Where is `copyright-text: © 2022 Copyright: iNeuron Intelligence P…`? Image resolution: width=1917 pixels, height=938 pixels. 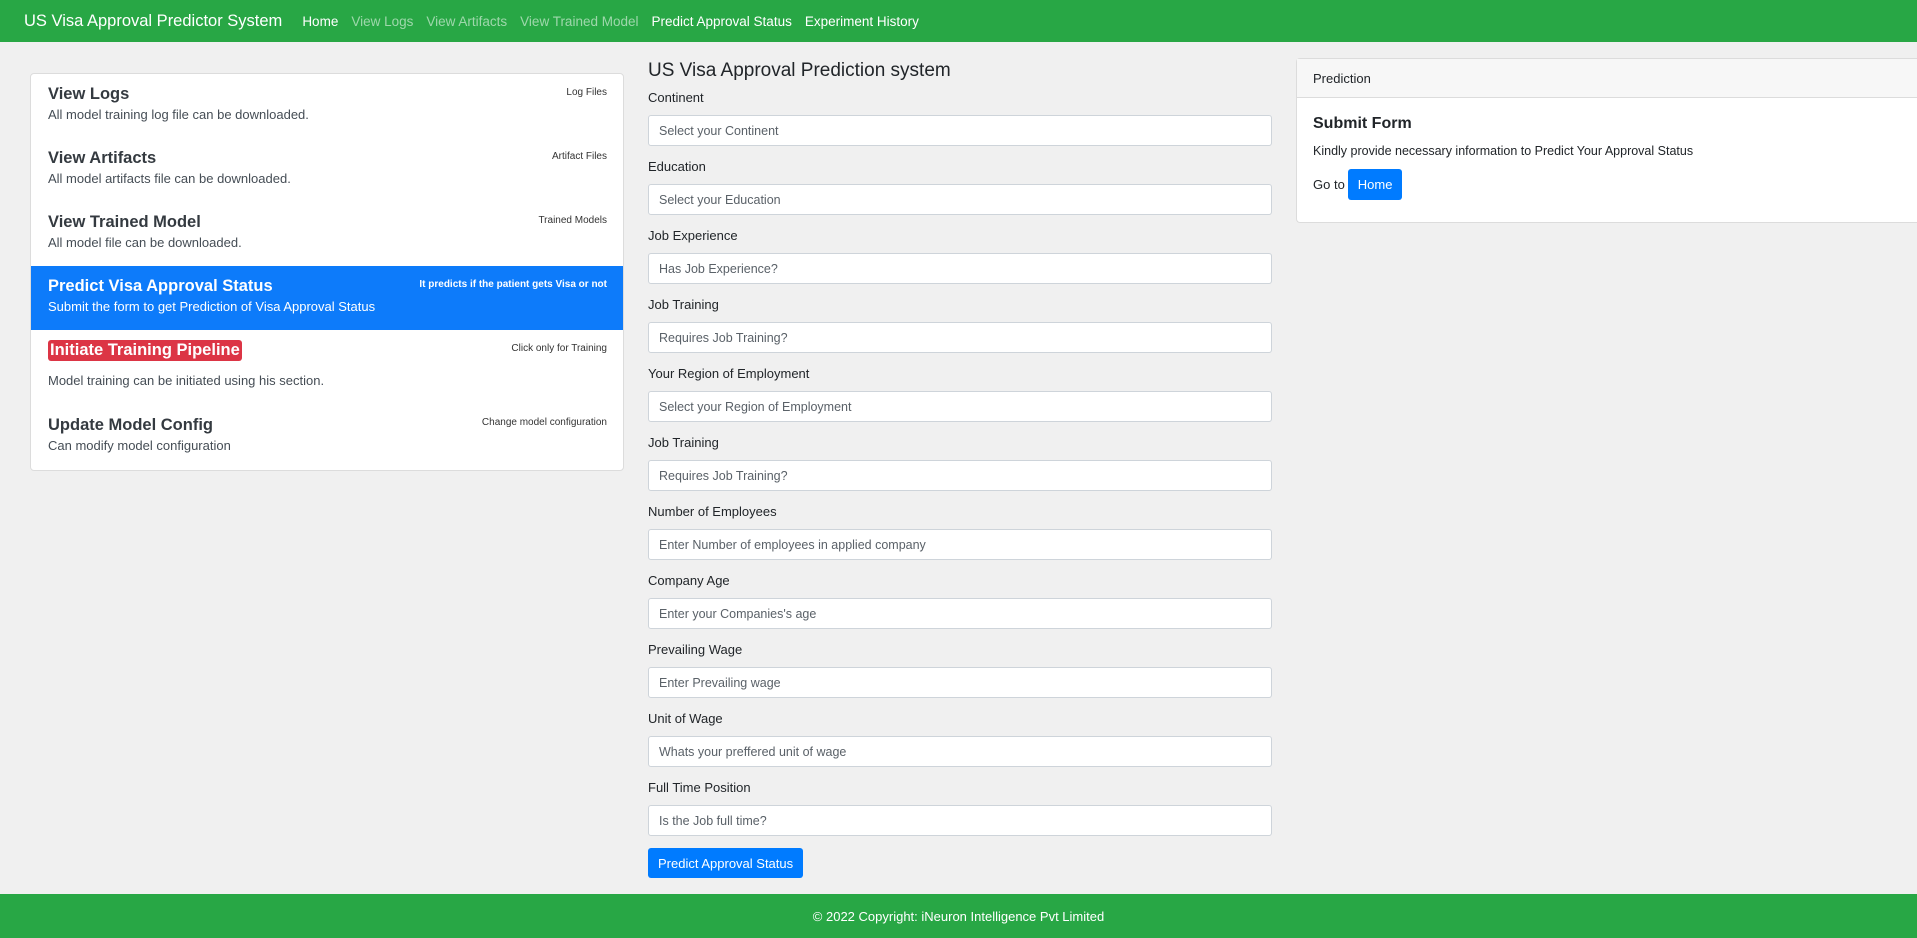 copyright-text: © 2022 Copyright: iNeuron Intelligence P… is located at coordinates (958, 916).